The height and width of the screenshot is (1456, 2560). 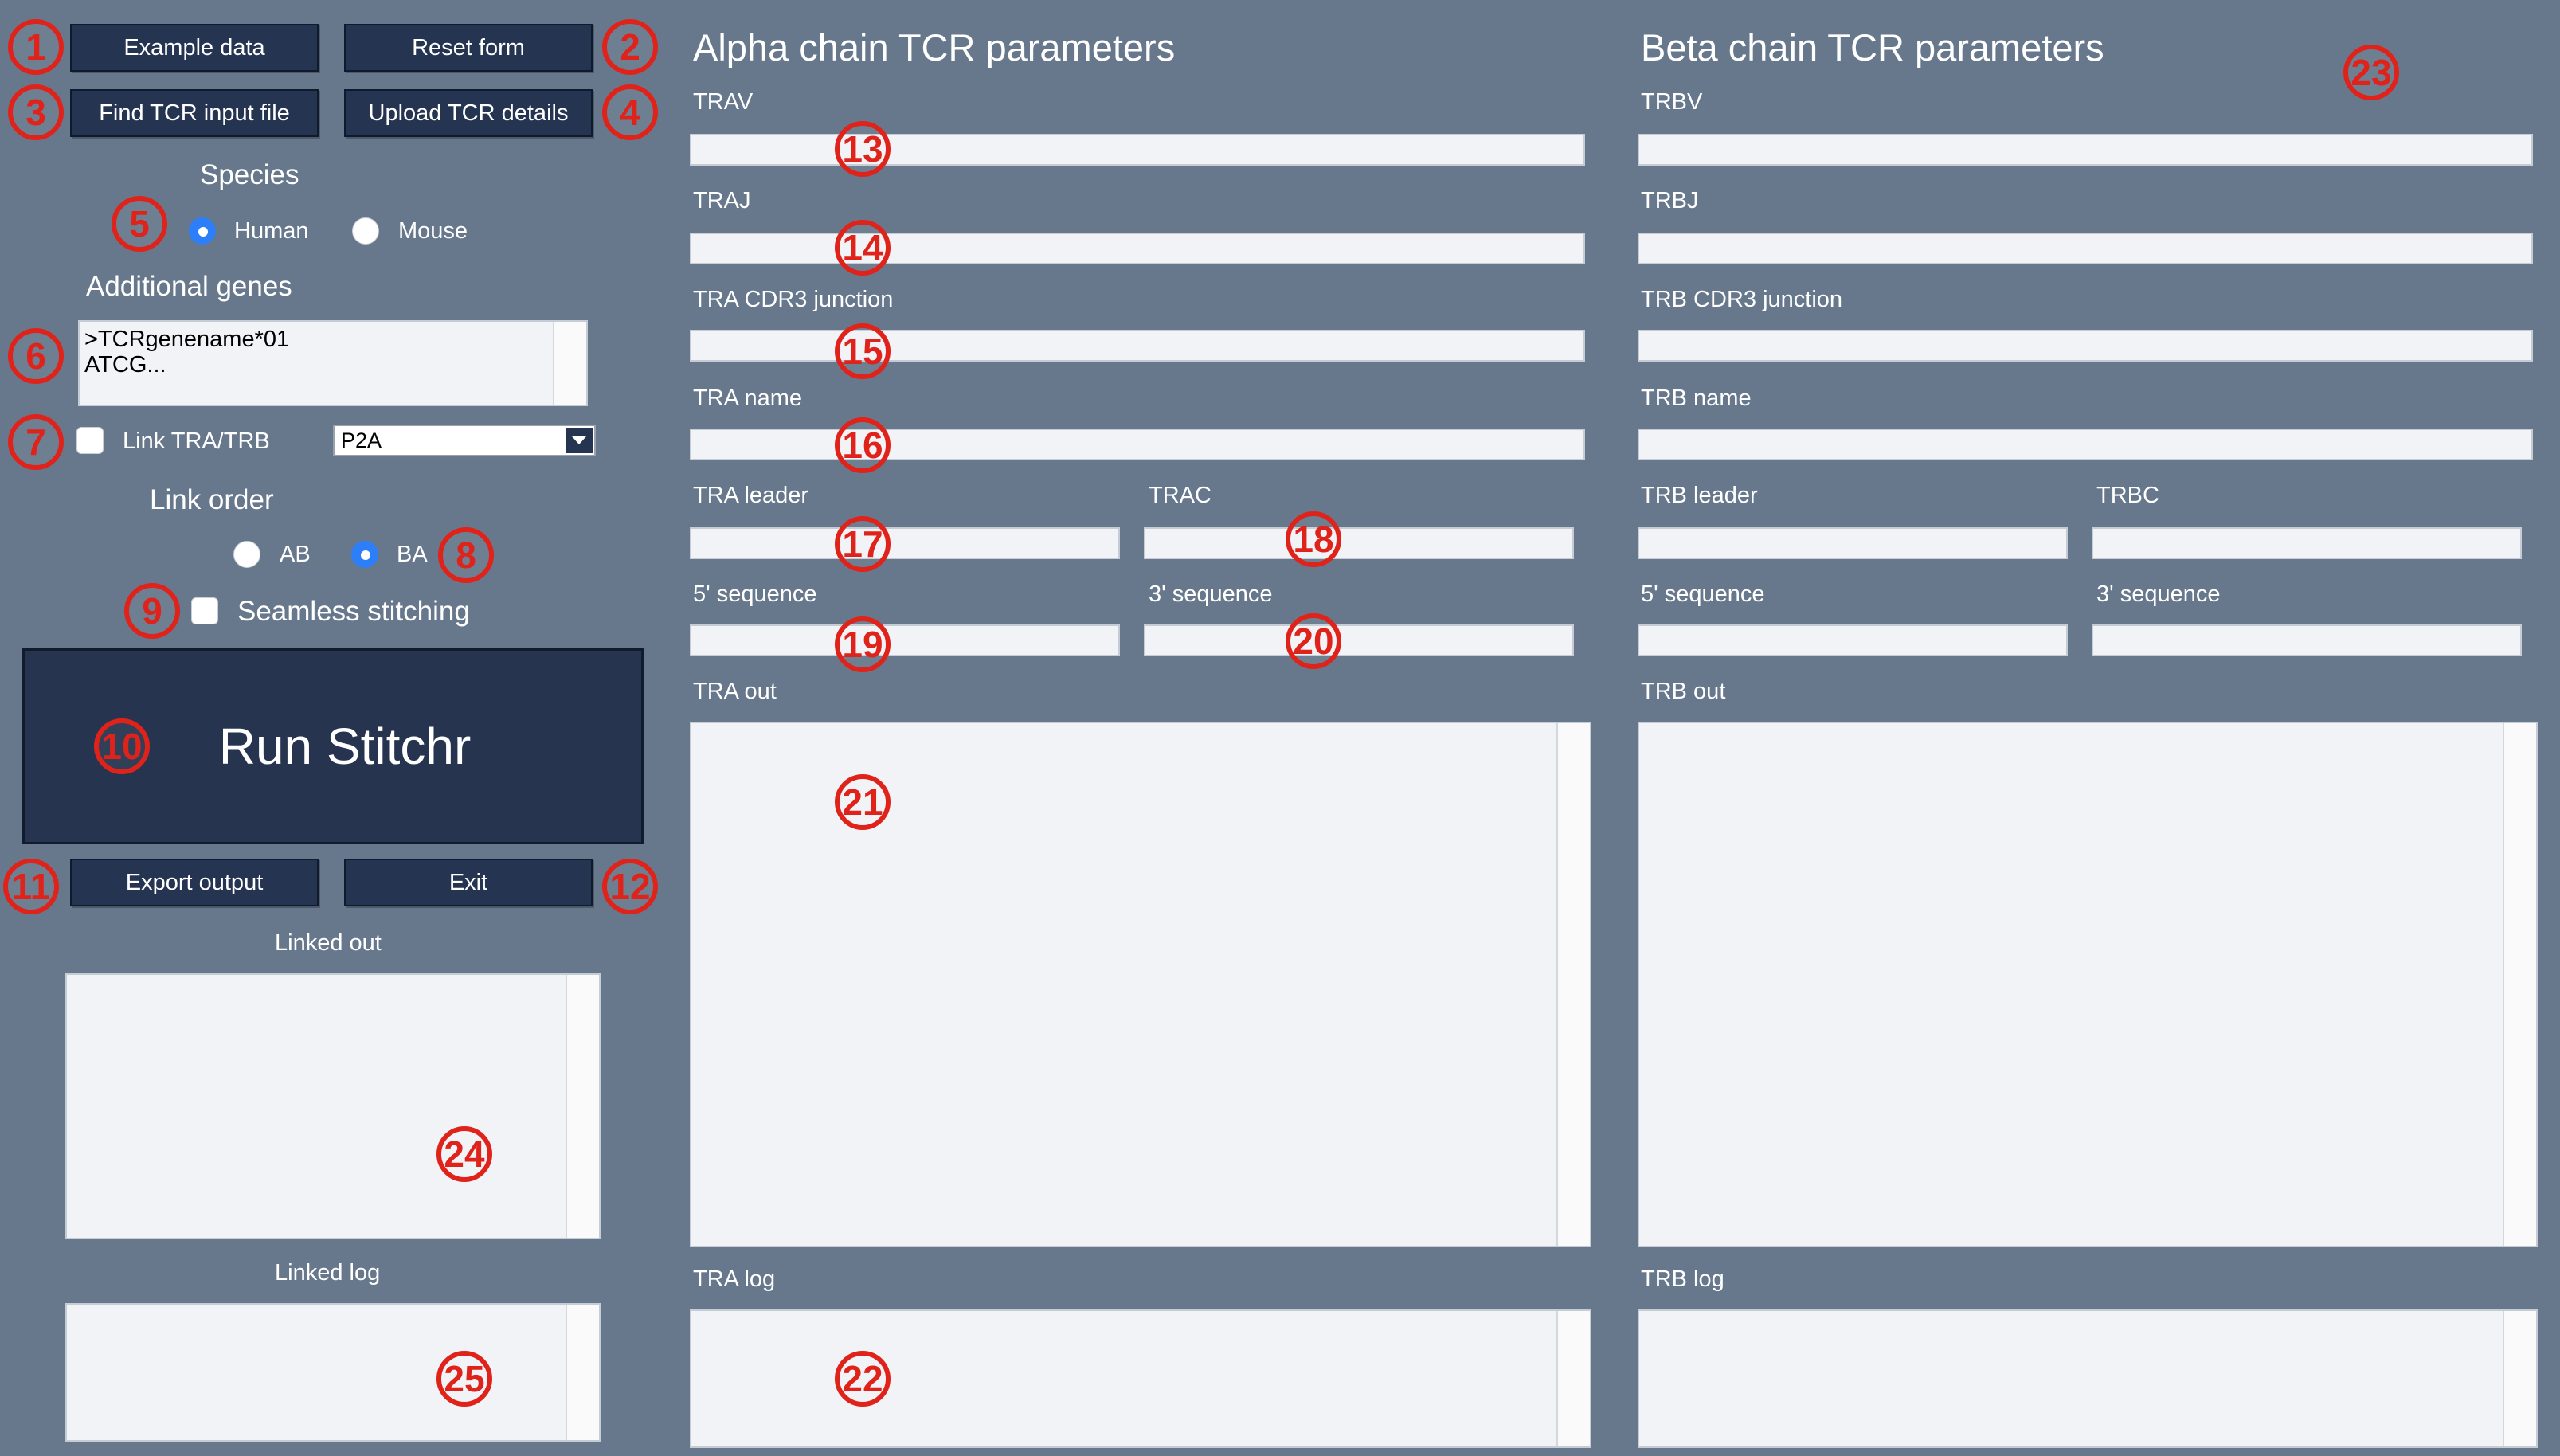 What do you see at coordinates (1872, 47) in the screenshot?
I see `beta-chain-heading: Beta chain TCR parameters` at bounding box center [1872, 47].